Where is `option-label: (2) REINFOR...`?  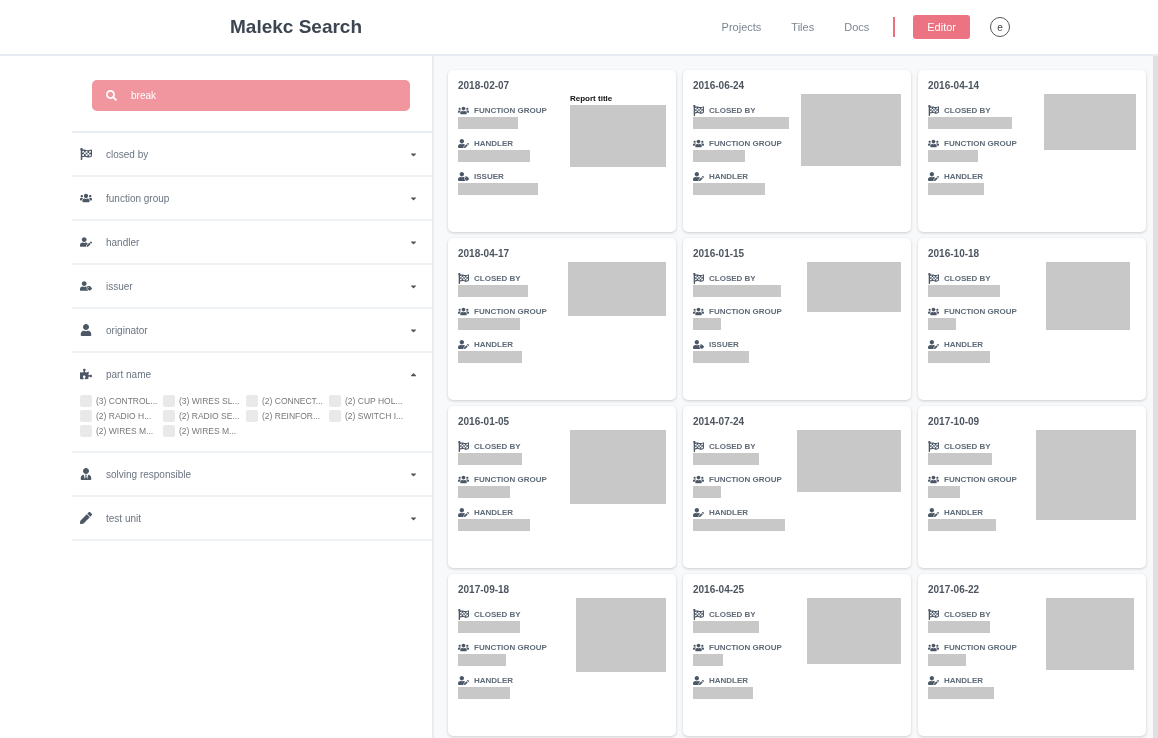
option-label: (2) REINFOR... is located at coordinates (291, 416).